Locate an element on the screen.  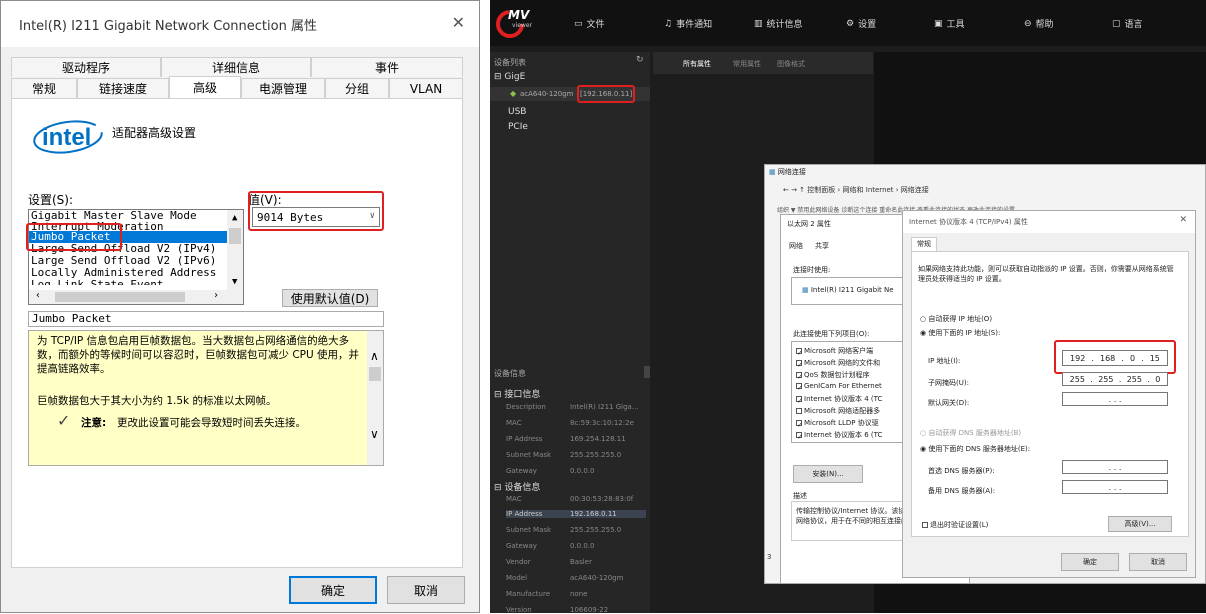
items-label: 此连接使用下列项目(O): is located at coordinates (831, 334).